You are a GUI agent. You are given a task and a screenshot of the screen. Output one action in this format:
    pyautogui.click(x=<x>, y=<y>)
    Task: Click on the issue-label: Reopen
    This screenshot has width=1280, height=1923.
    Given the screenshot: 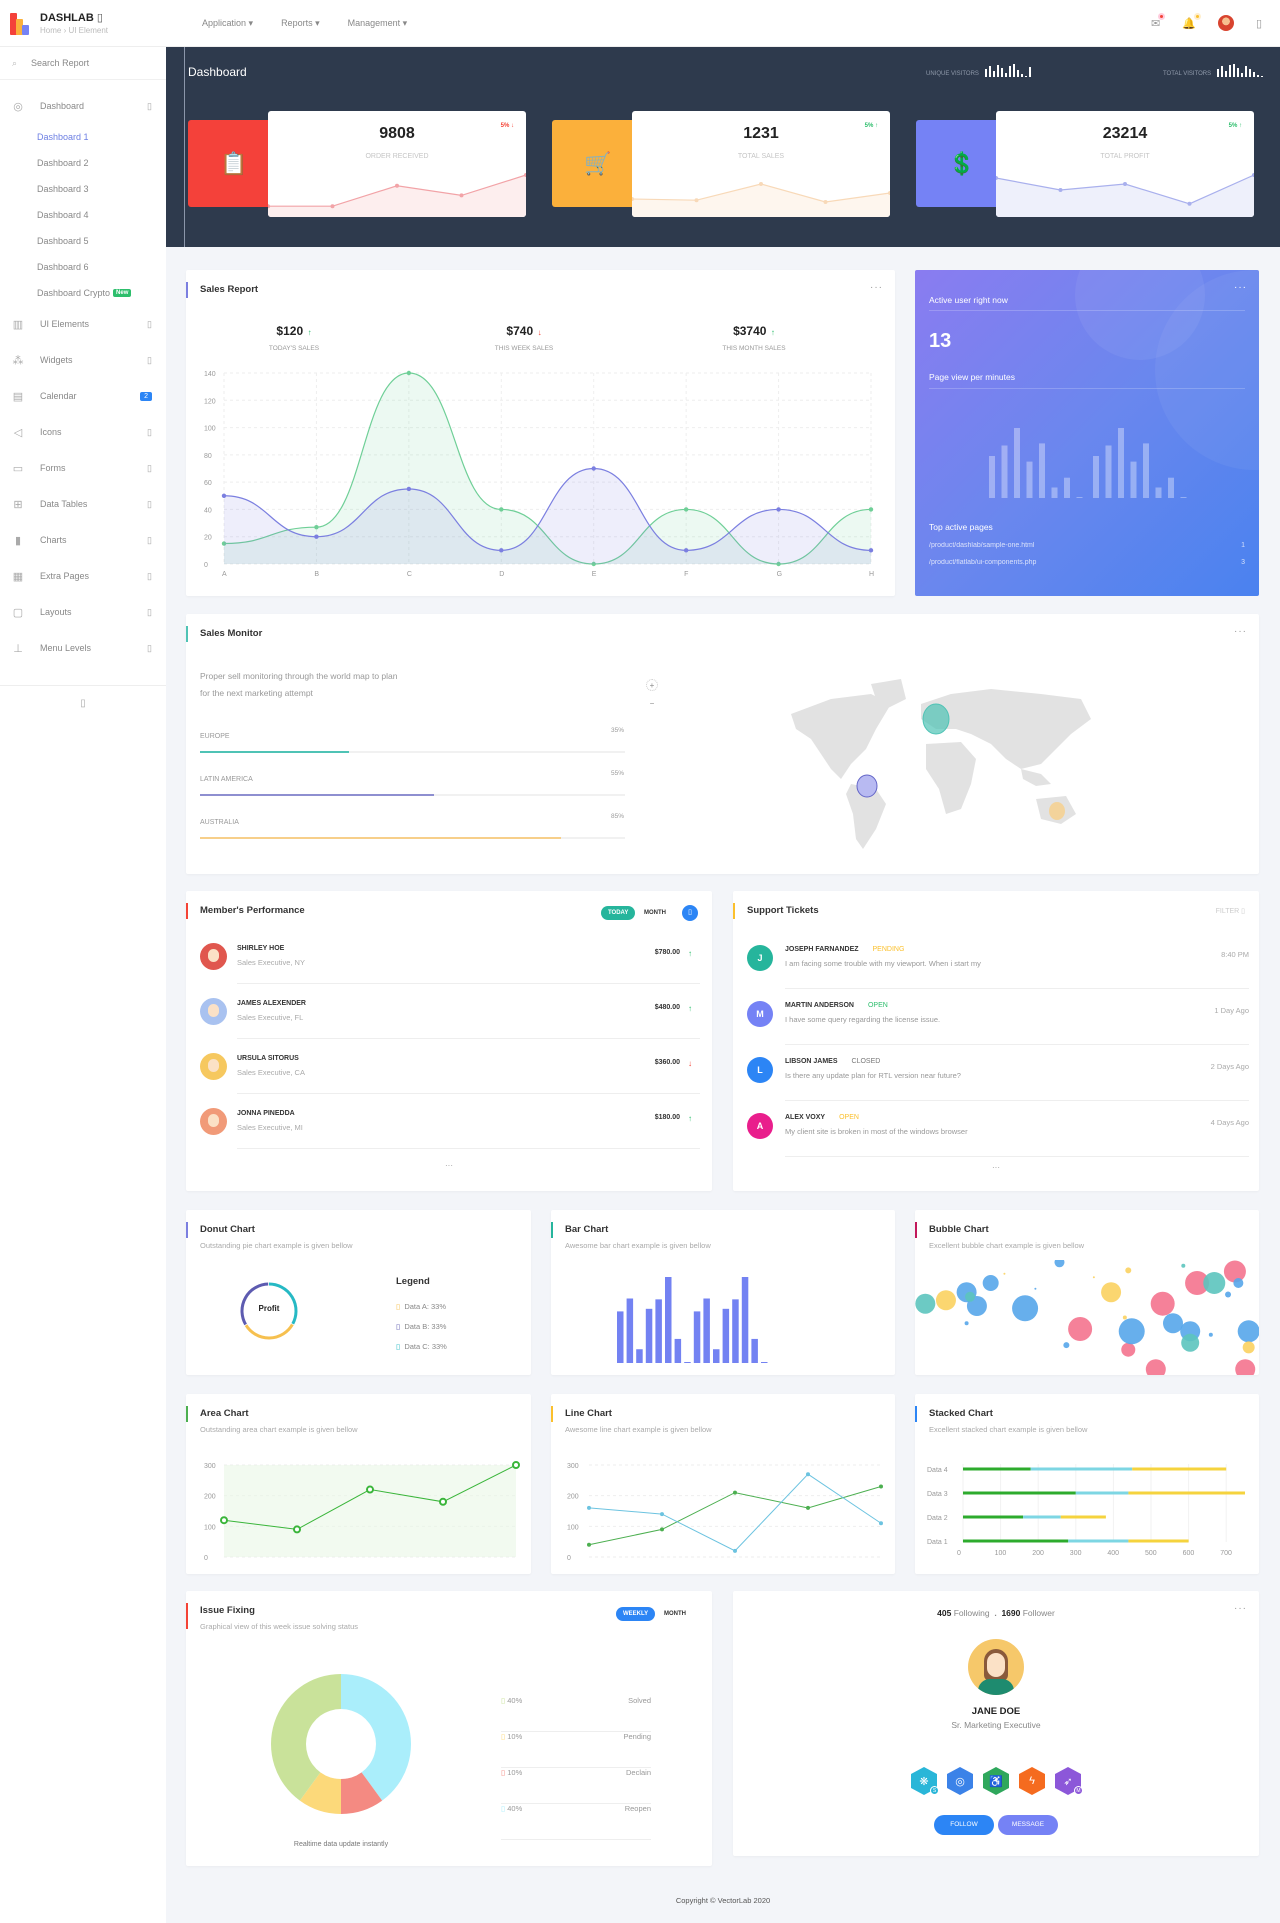 What is the action you would take?
    pyautogui.click(x=637, y=1808)
    